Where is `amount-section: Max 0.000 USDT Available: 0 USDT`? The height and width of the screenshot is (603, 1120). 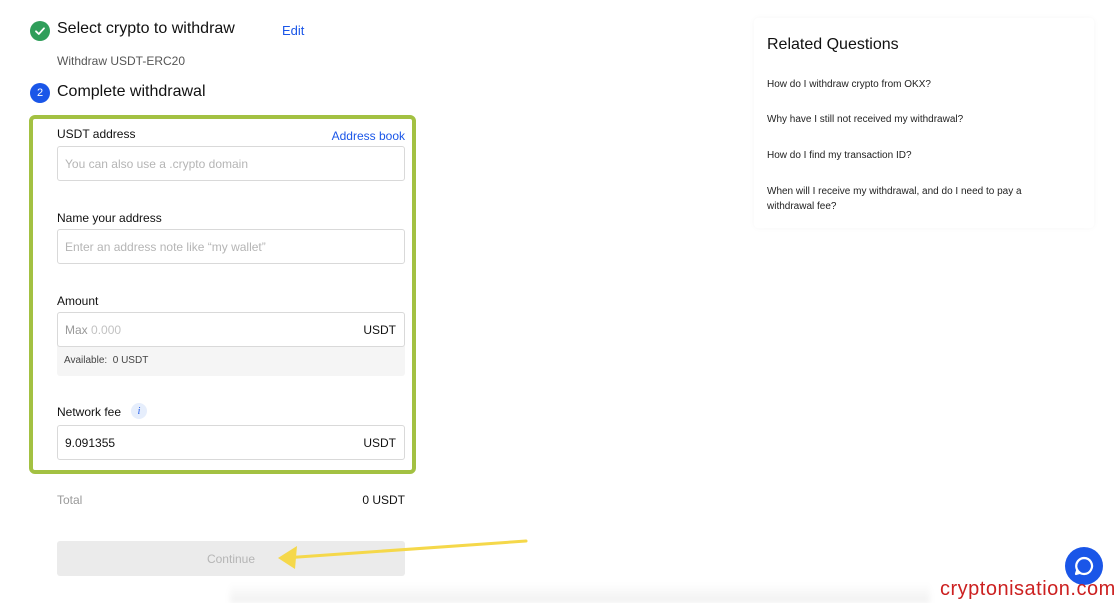 amount-section: Max 0.000 USDT Available: 0 USDT is located at coordinates (231, 344).